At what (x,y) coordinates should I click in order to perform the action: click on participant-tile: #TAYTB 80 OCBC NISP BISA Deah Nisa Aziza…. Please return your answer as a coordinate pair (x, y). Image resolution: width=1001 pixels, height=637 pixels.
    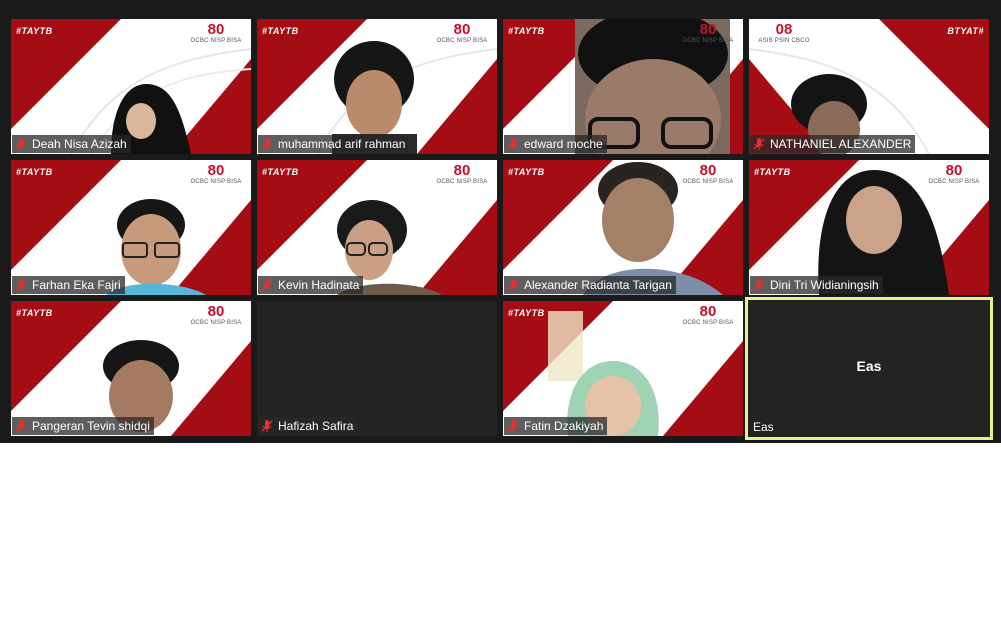
    Looking at the image, I should click on (131, 86).